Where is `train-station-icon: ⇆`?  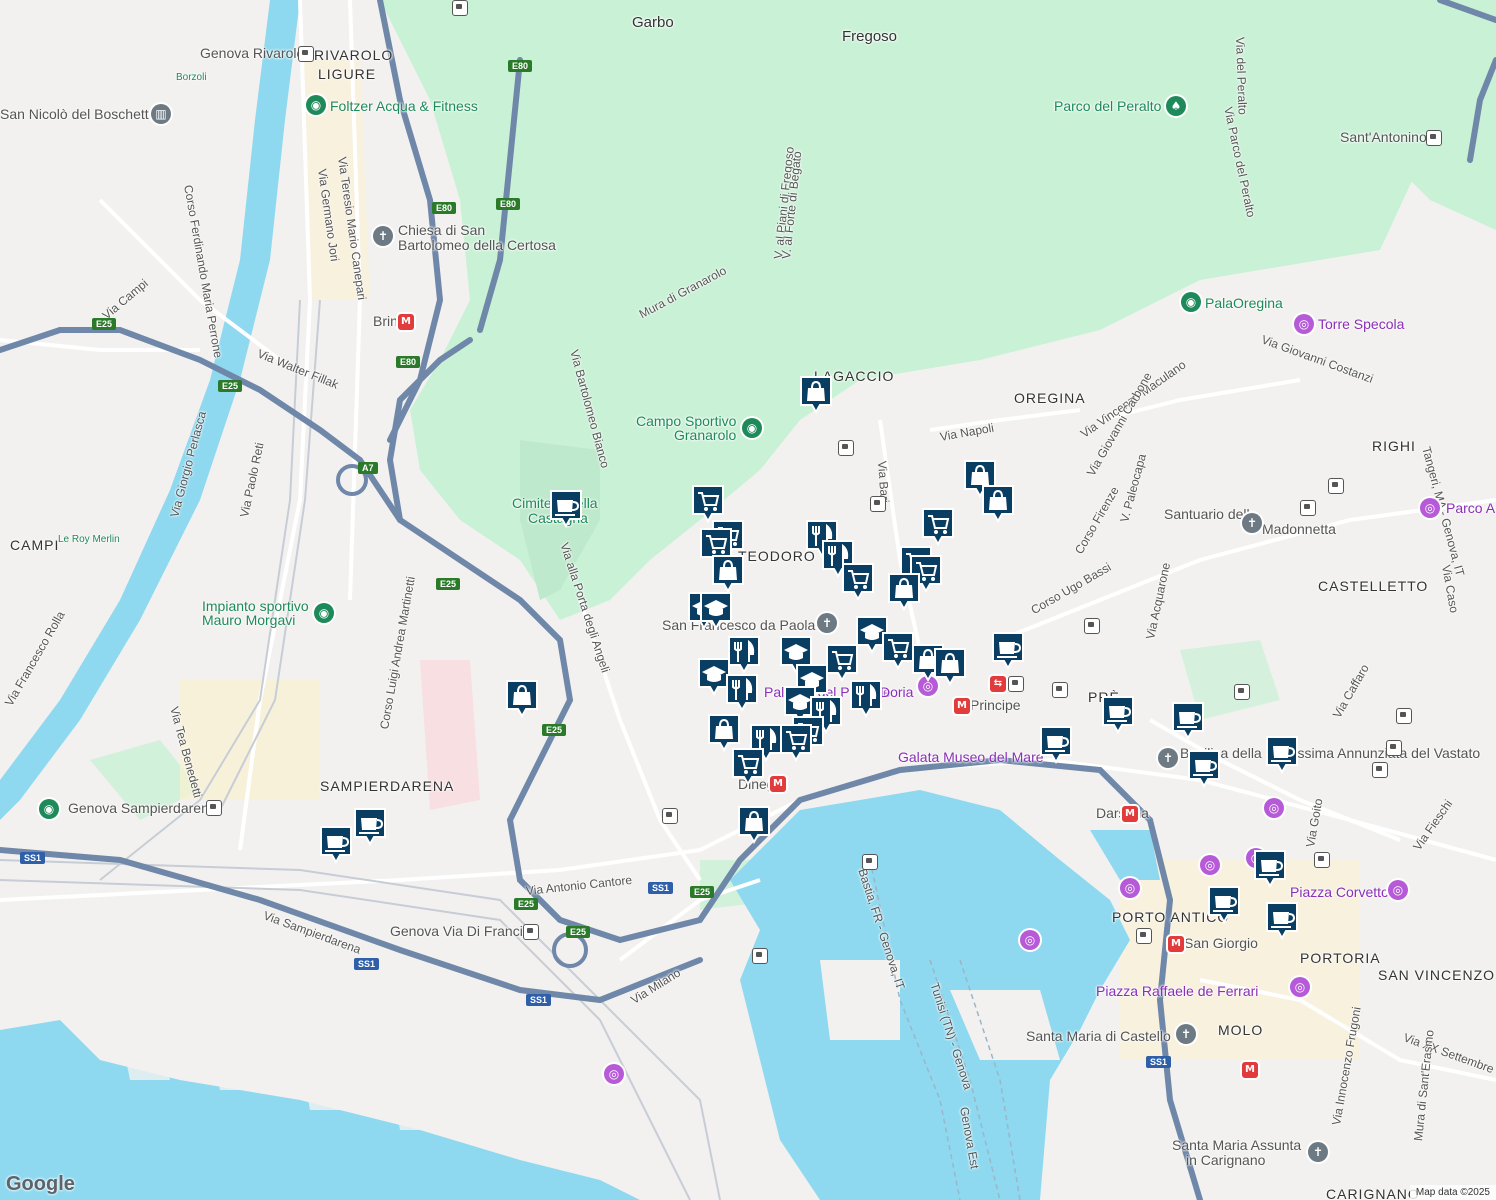 train-station-icon: ⇆ is located at coordinates (998, 684).